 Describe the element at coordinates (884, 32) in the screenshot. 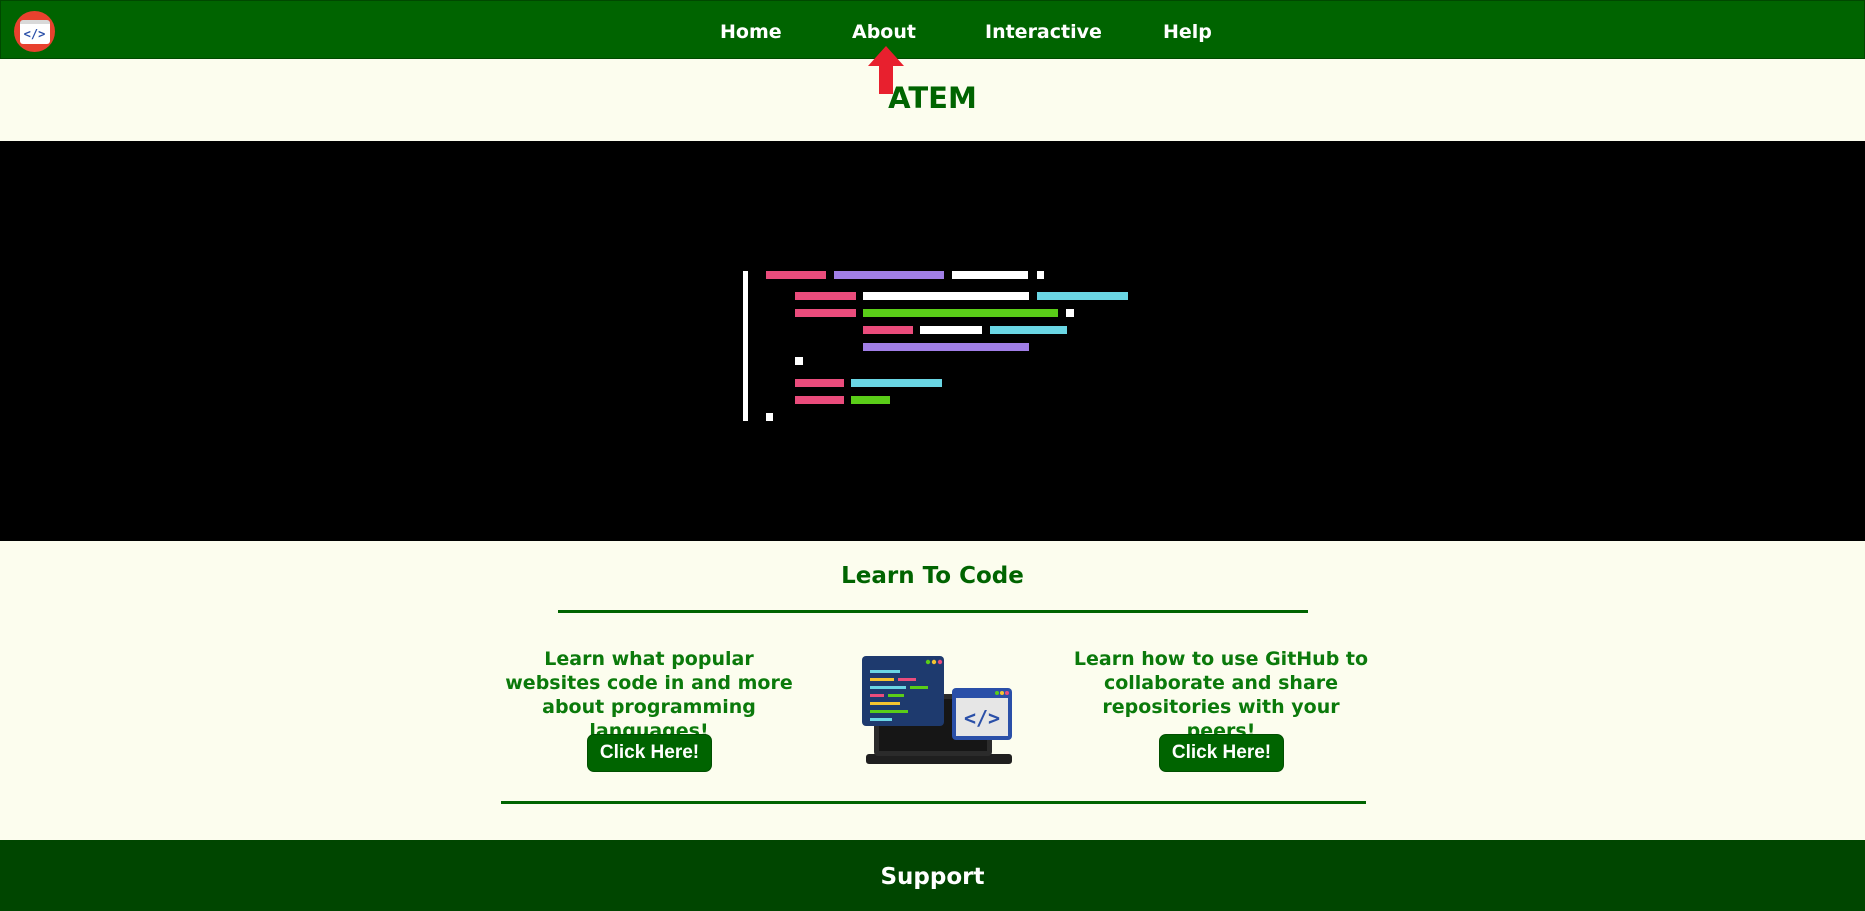

I see `nav-link-about: About` at that location.